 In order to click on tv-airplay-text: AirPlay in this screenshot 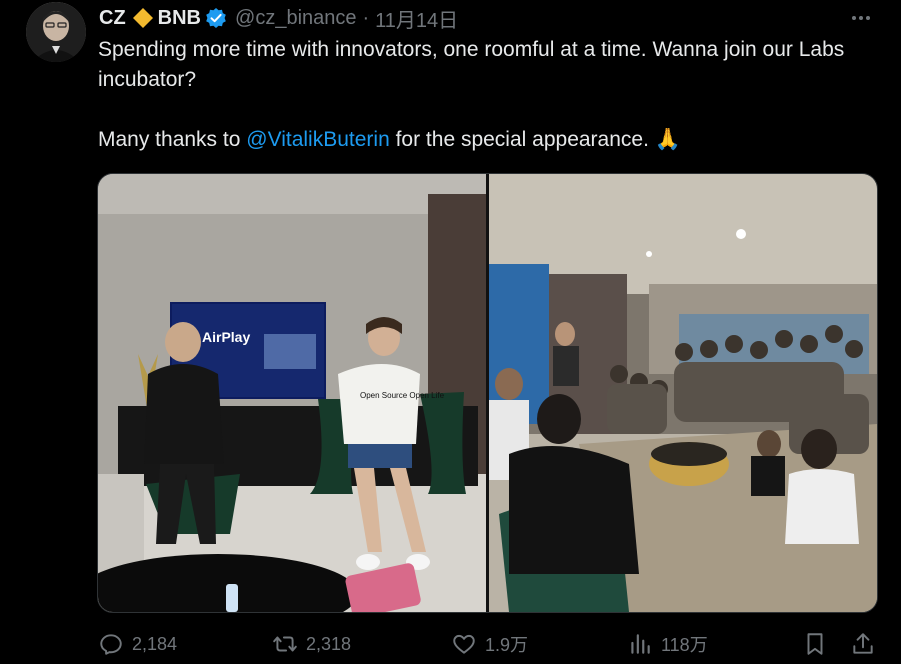, I will do `click(226, 337)`.